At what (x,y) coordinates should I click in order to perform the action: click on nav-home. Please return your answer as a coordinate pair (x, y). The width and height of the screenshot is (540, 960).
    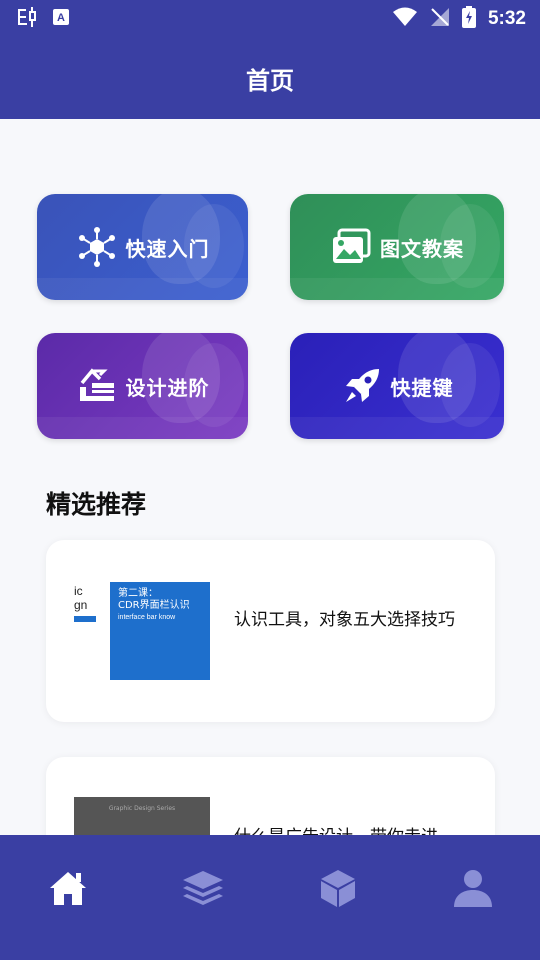
    Looking at the image, I should click on (68, 890).